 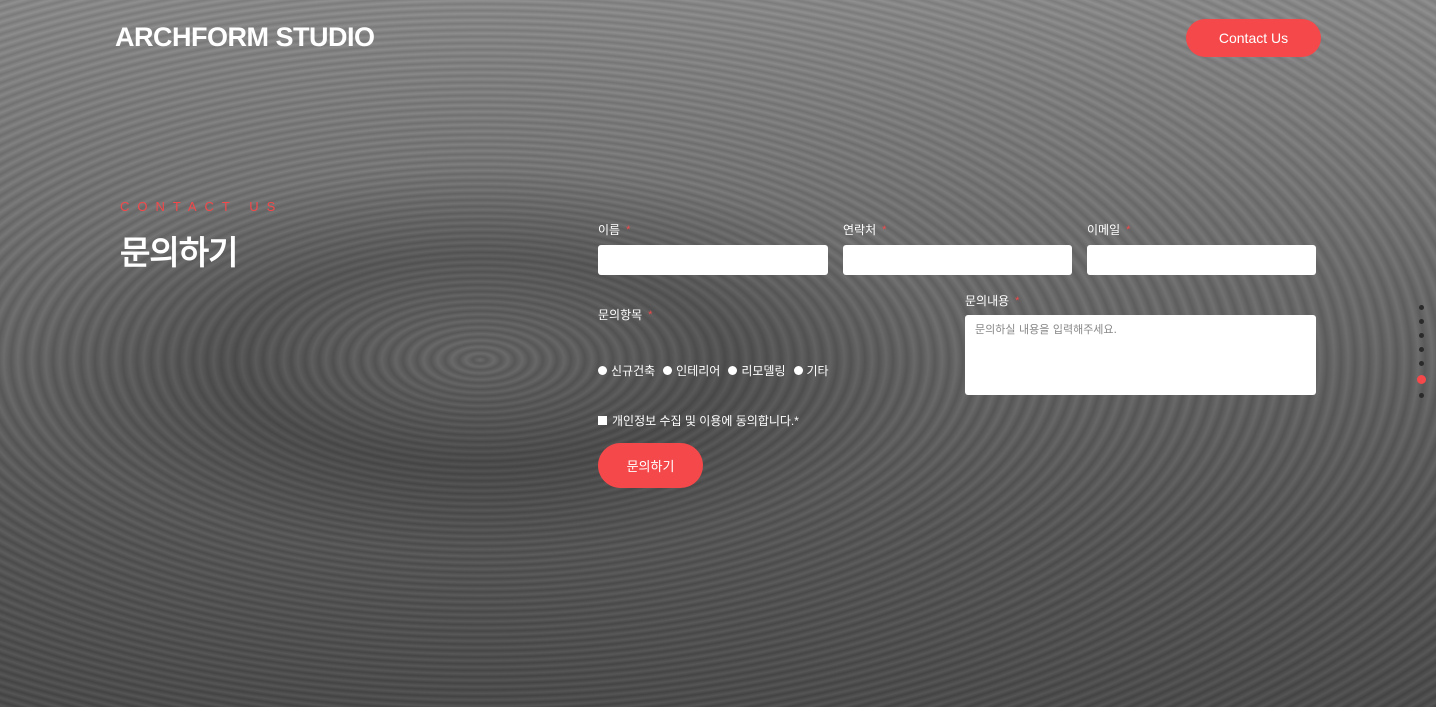 I want to click on category-label-text: 문의항목, so click(x=620, y=315).